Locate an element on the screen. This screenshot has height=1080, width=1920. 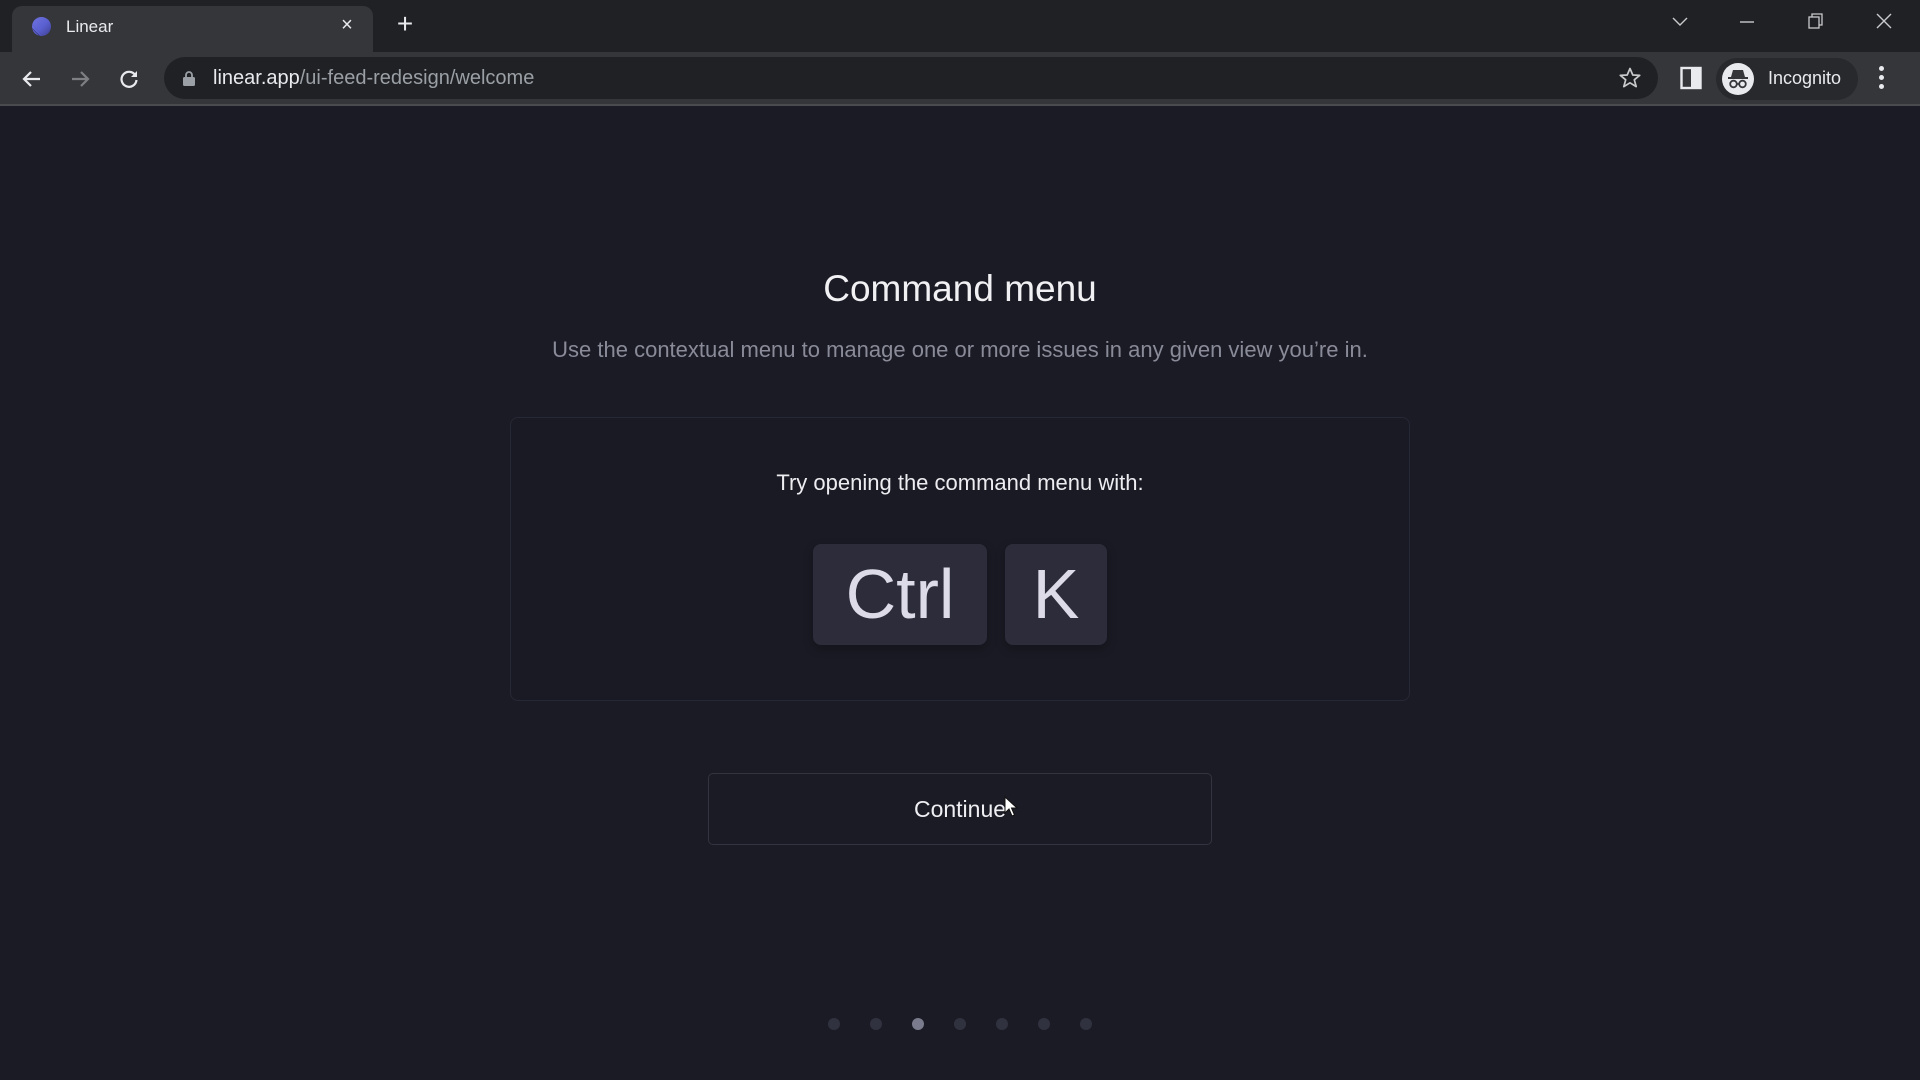
side-panel-icon is located at coordinates (1691, 78).